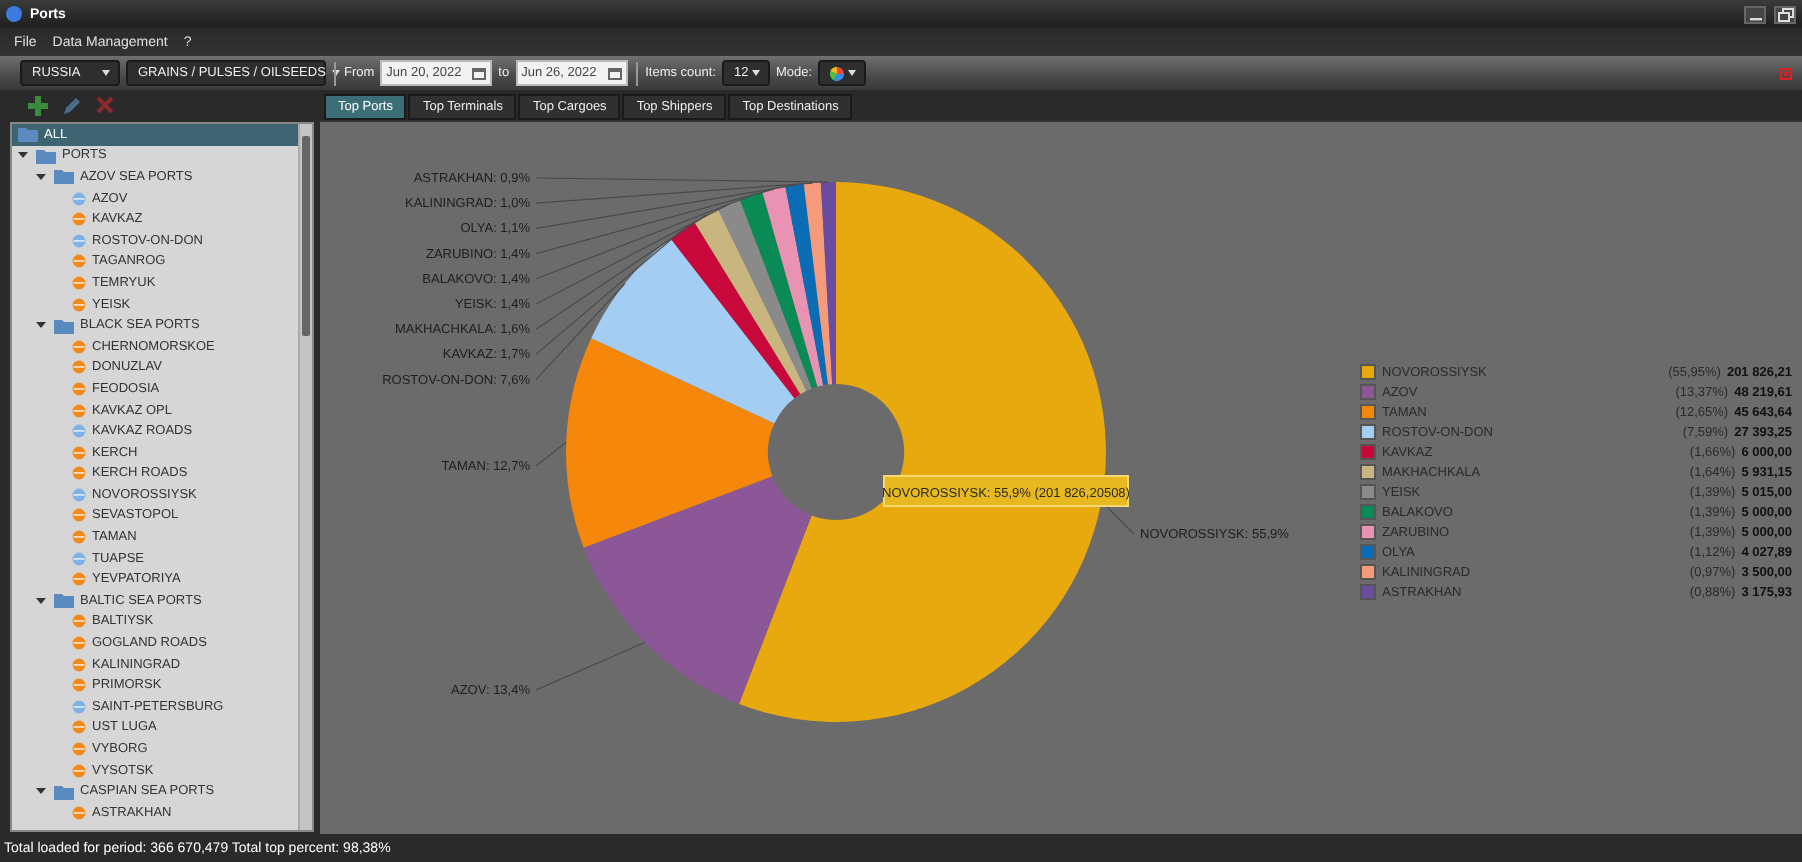 This screenshot has width=1802, height=862. I want to click on restore-button, so click(1785, 14).